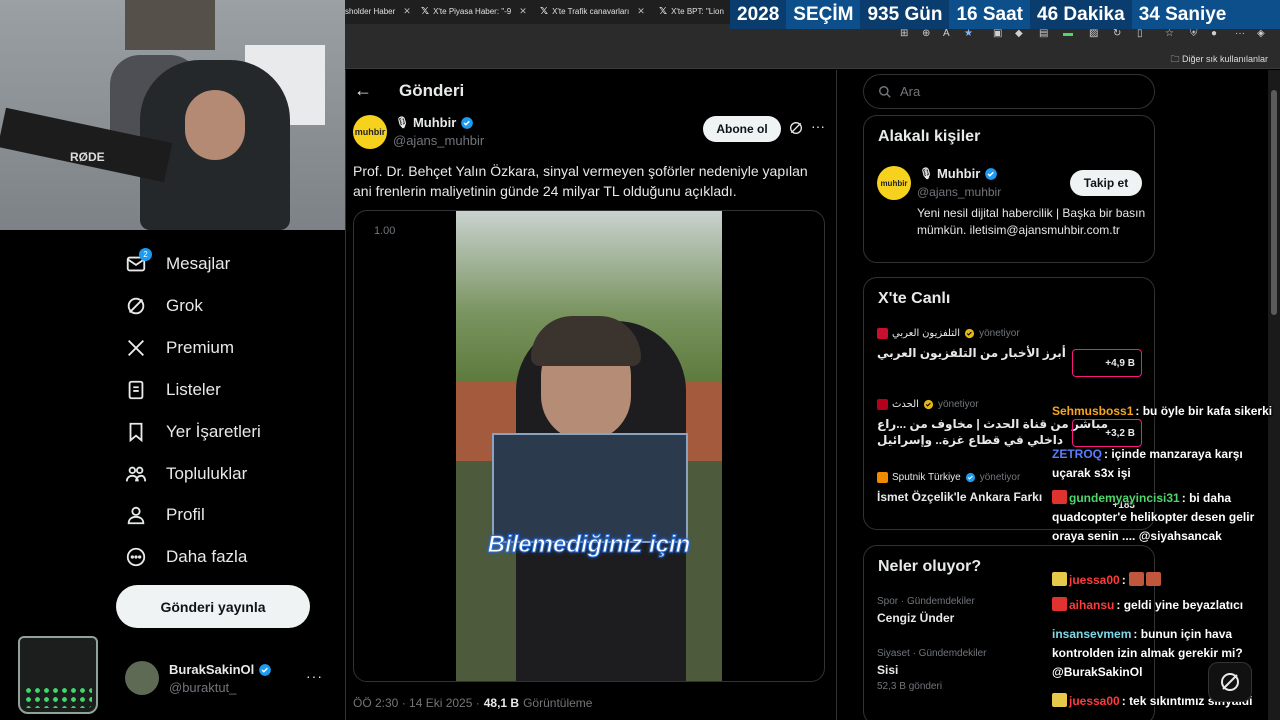 This screenshot has width=1280, height=720. What do you see at coordinates (179, 348) in the screenshot?
I see `nav-premium: Premium` at bounding box center [179, 348].